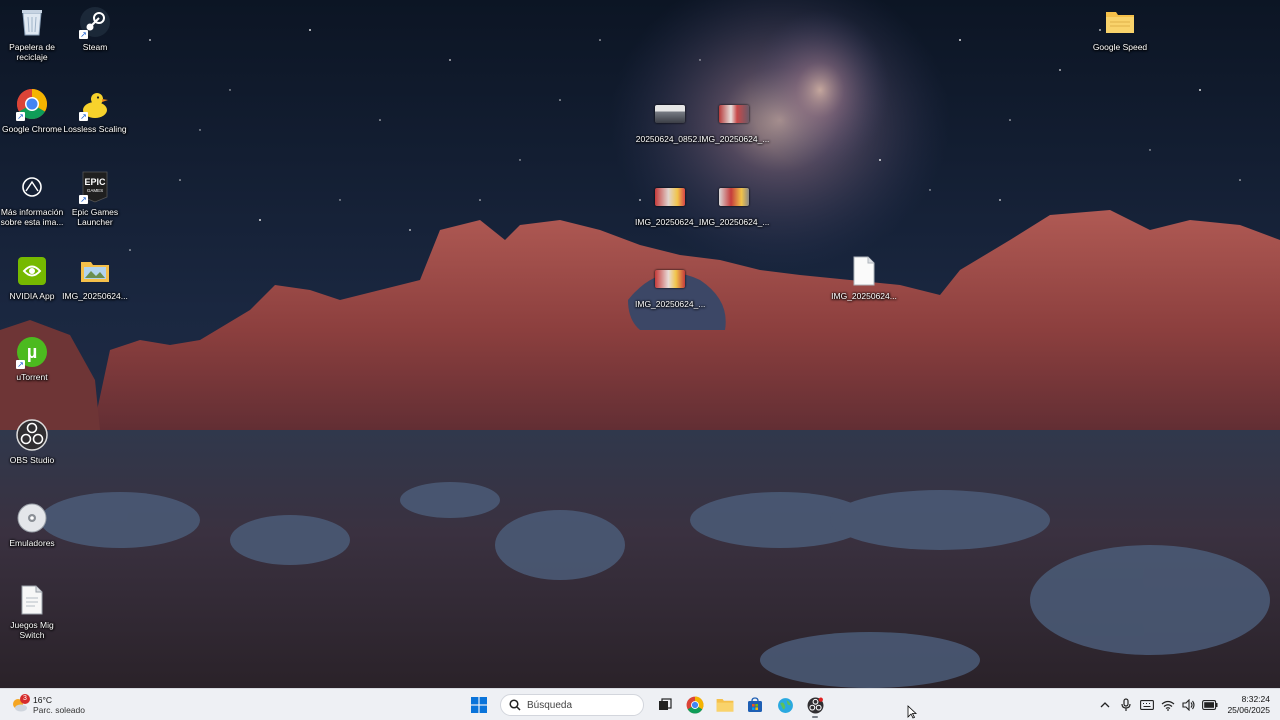 This screenshot has height=720, width=1280. I want to click on desktop-icon-label: Steam, so click(95, 47).